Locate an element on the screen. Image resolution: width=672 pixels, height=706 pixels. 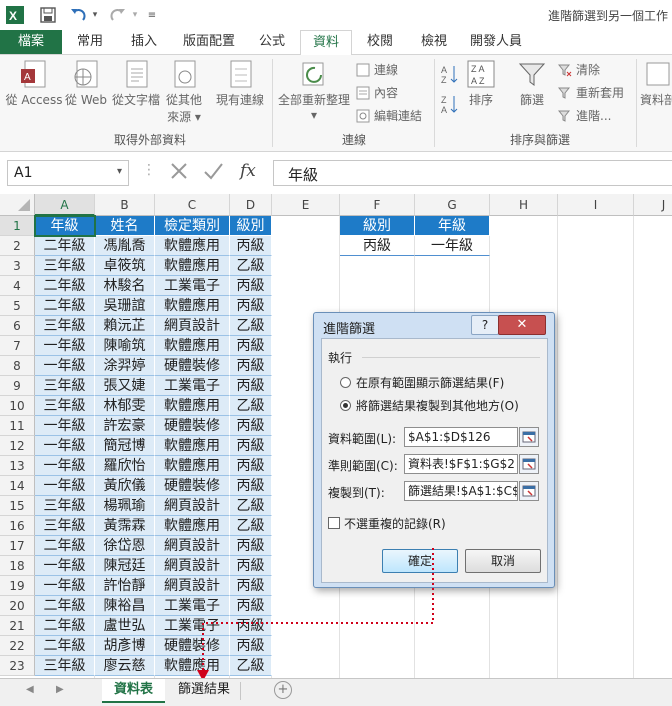
row-header-4: 4 is located at coordinates (17, 286).